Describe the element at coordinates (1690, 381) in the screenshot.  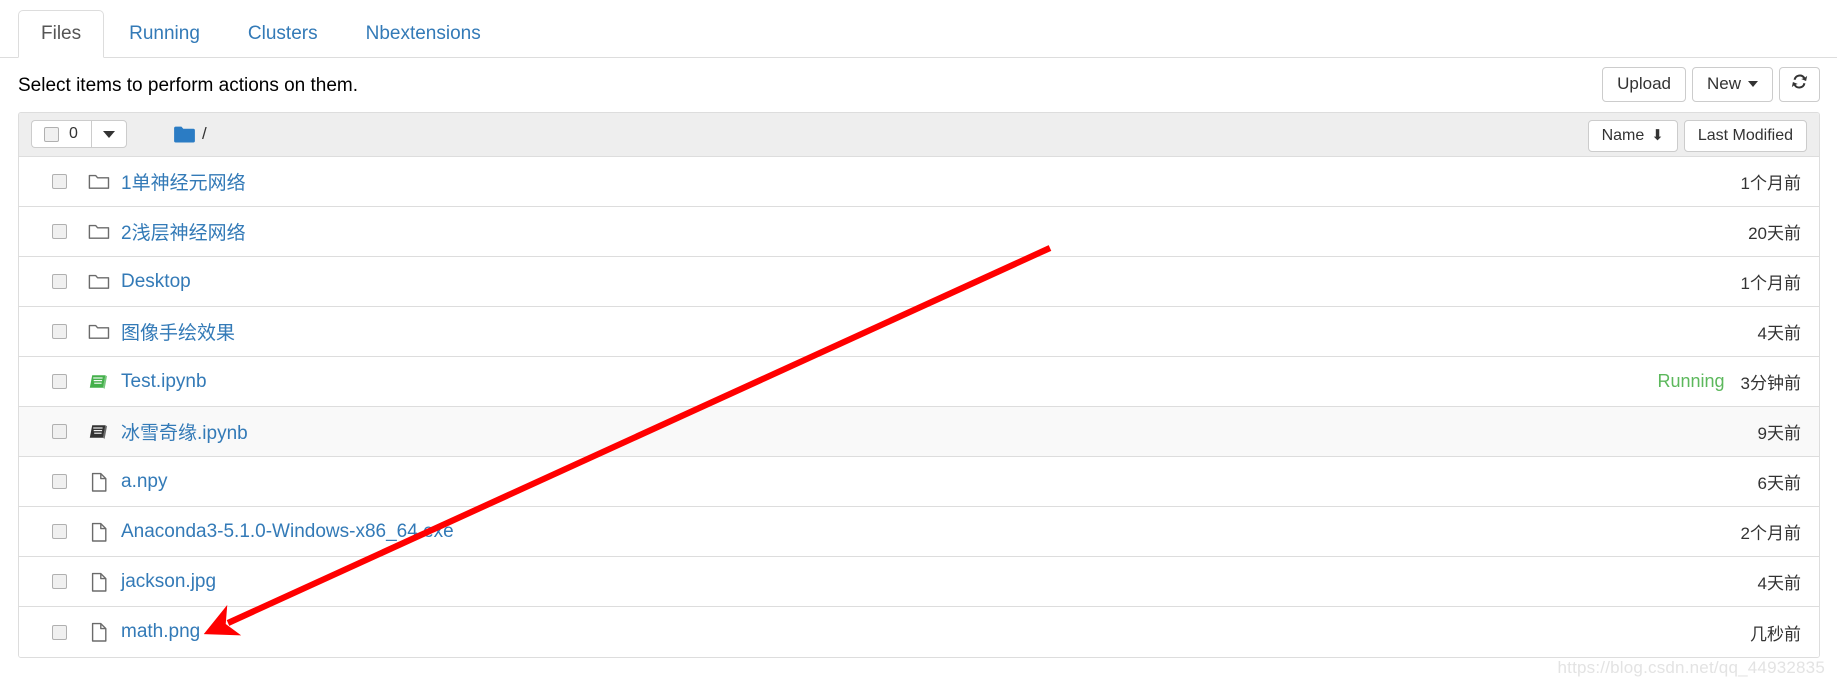
I see `status-badge: Running` at that location.